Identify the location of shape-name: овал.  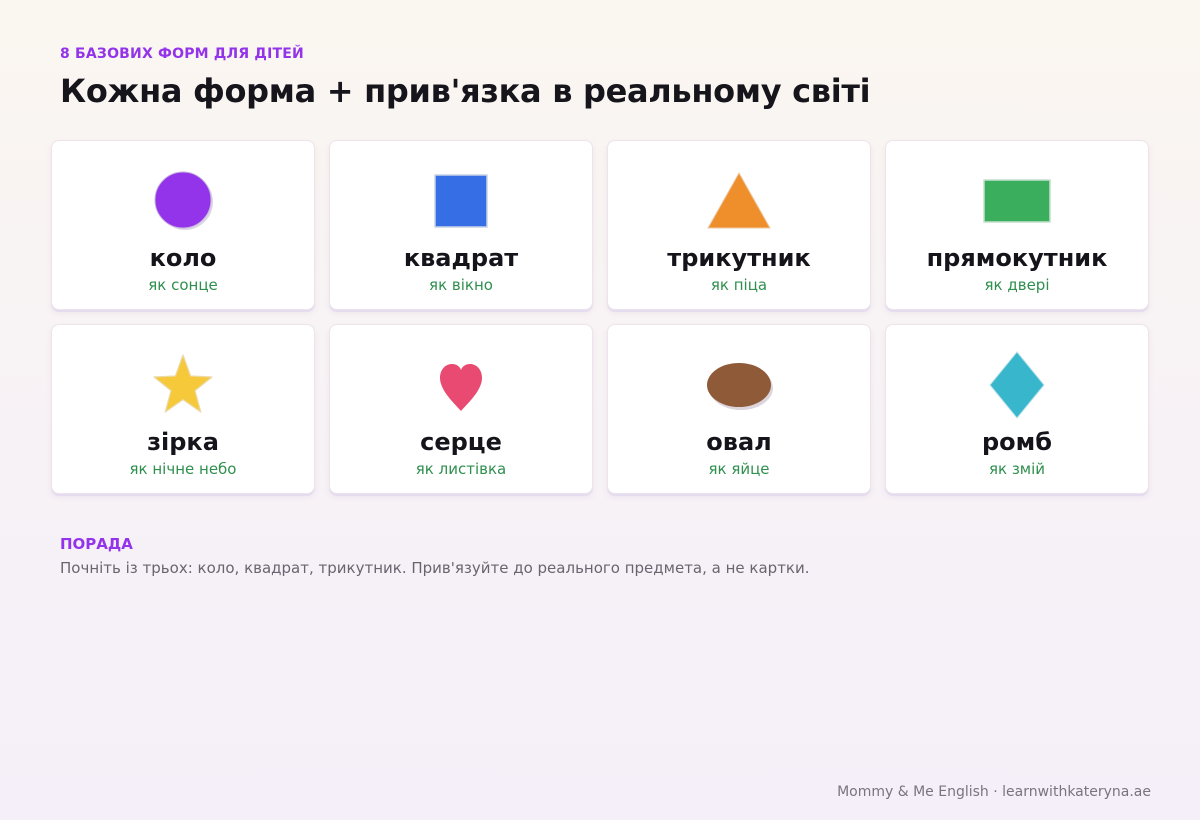
(739, 442).